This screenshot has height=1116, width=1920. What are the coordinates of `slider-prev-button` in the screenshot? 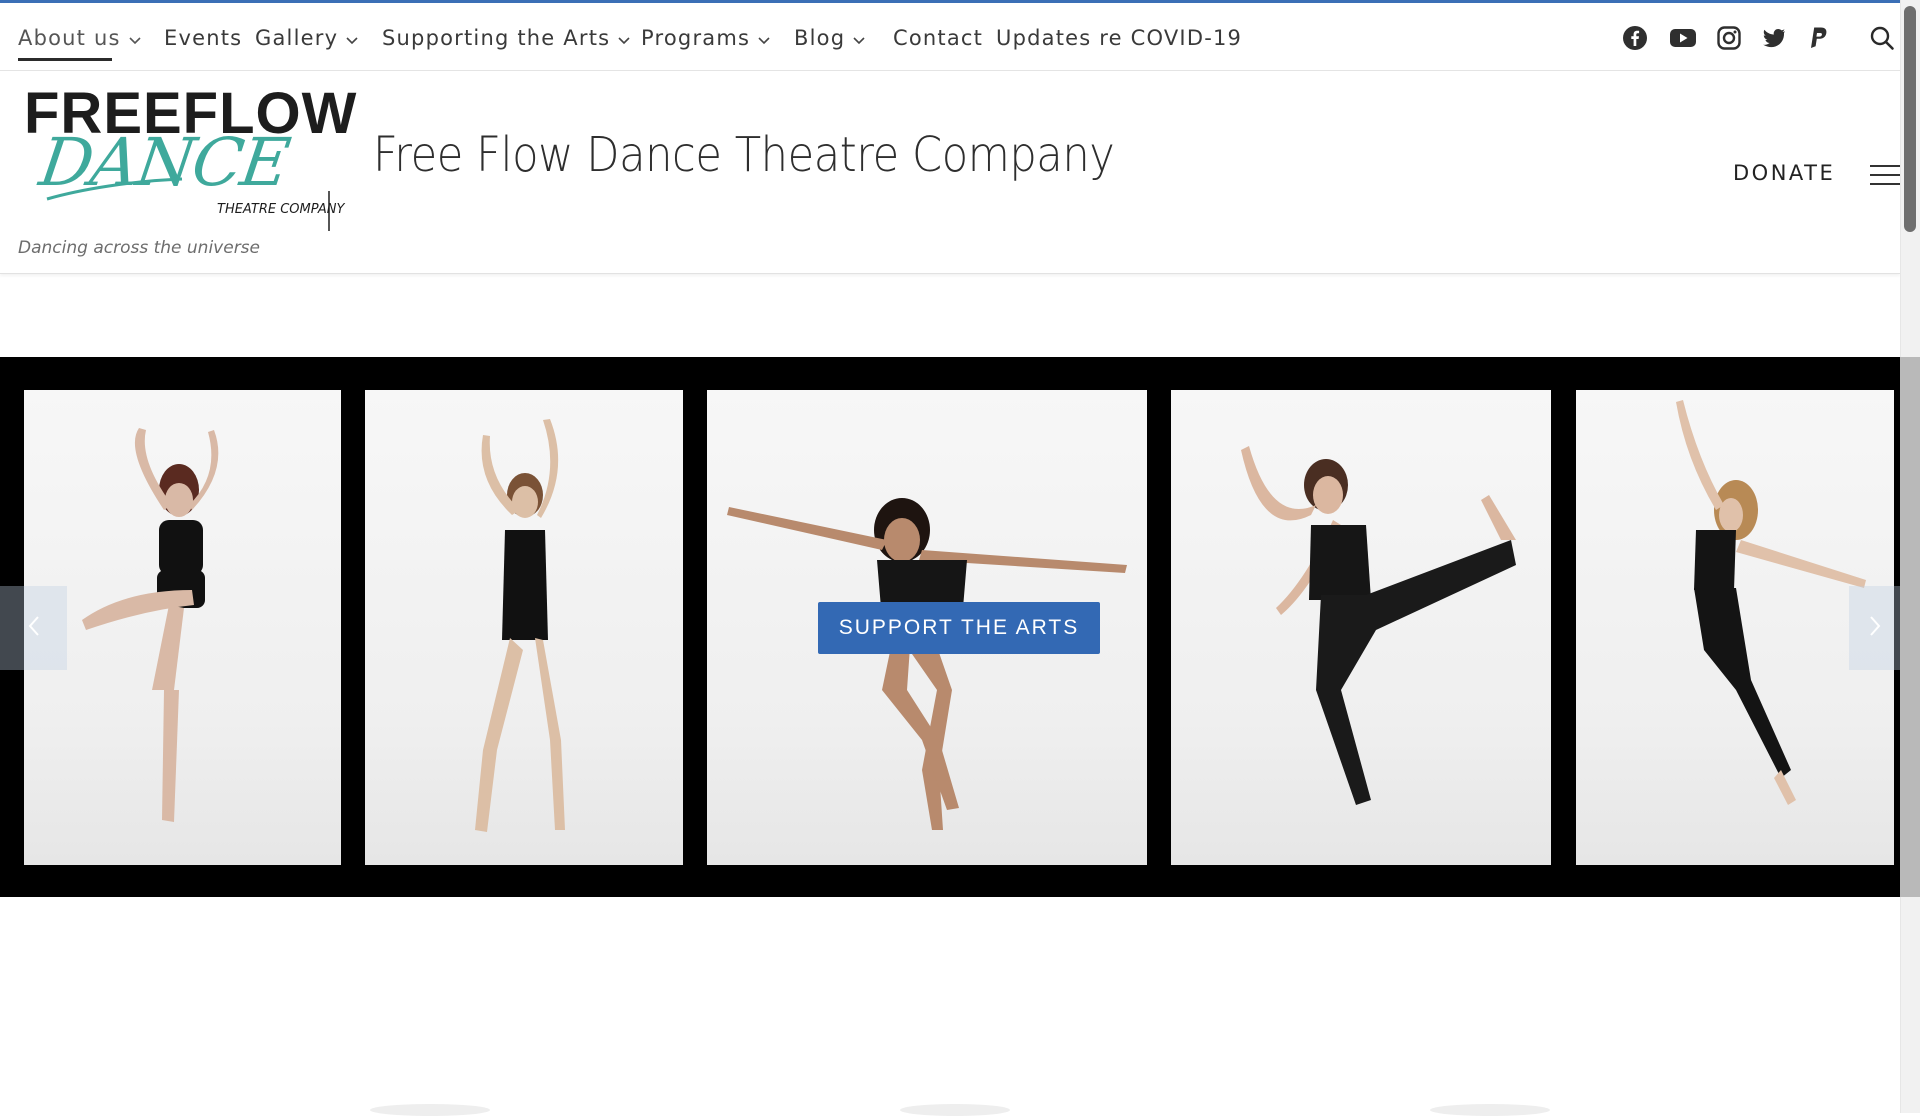 It's located at (33, 628).